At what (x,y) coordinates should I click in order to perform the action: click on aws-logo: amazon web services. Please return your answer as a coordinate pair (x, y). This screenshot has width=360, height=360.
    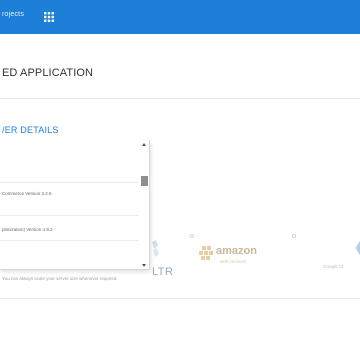
    Looking at the image, I should click on (231, 257).